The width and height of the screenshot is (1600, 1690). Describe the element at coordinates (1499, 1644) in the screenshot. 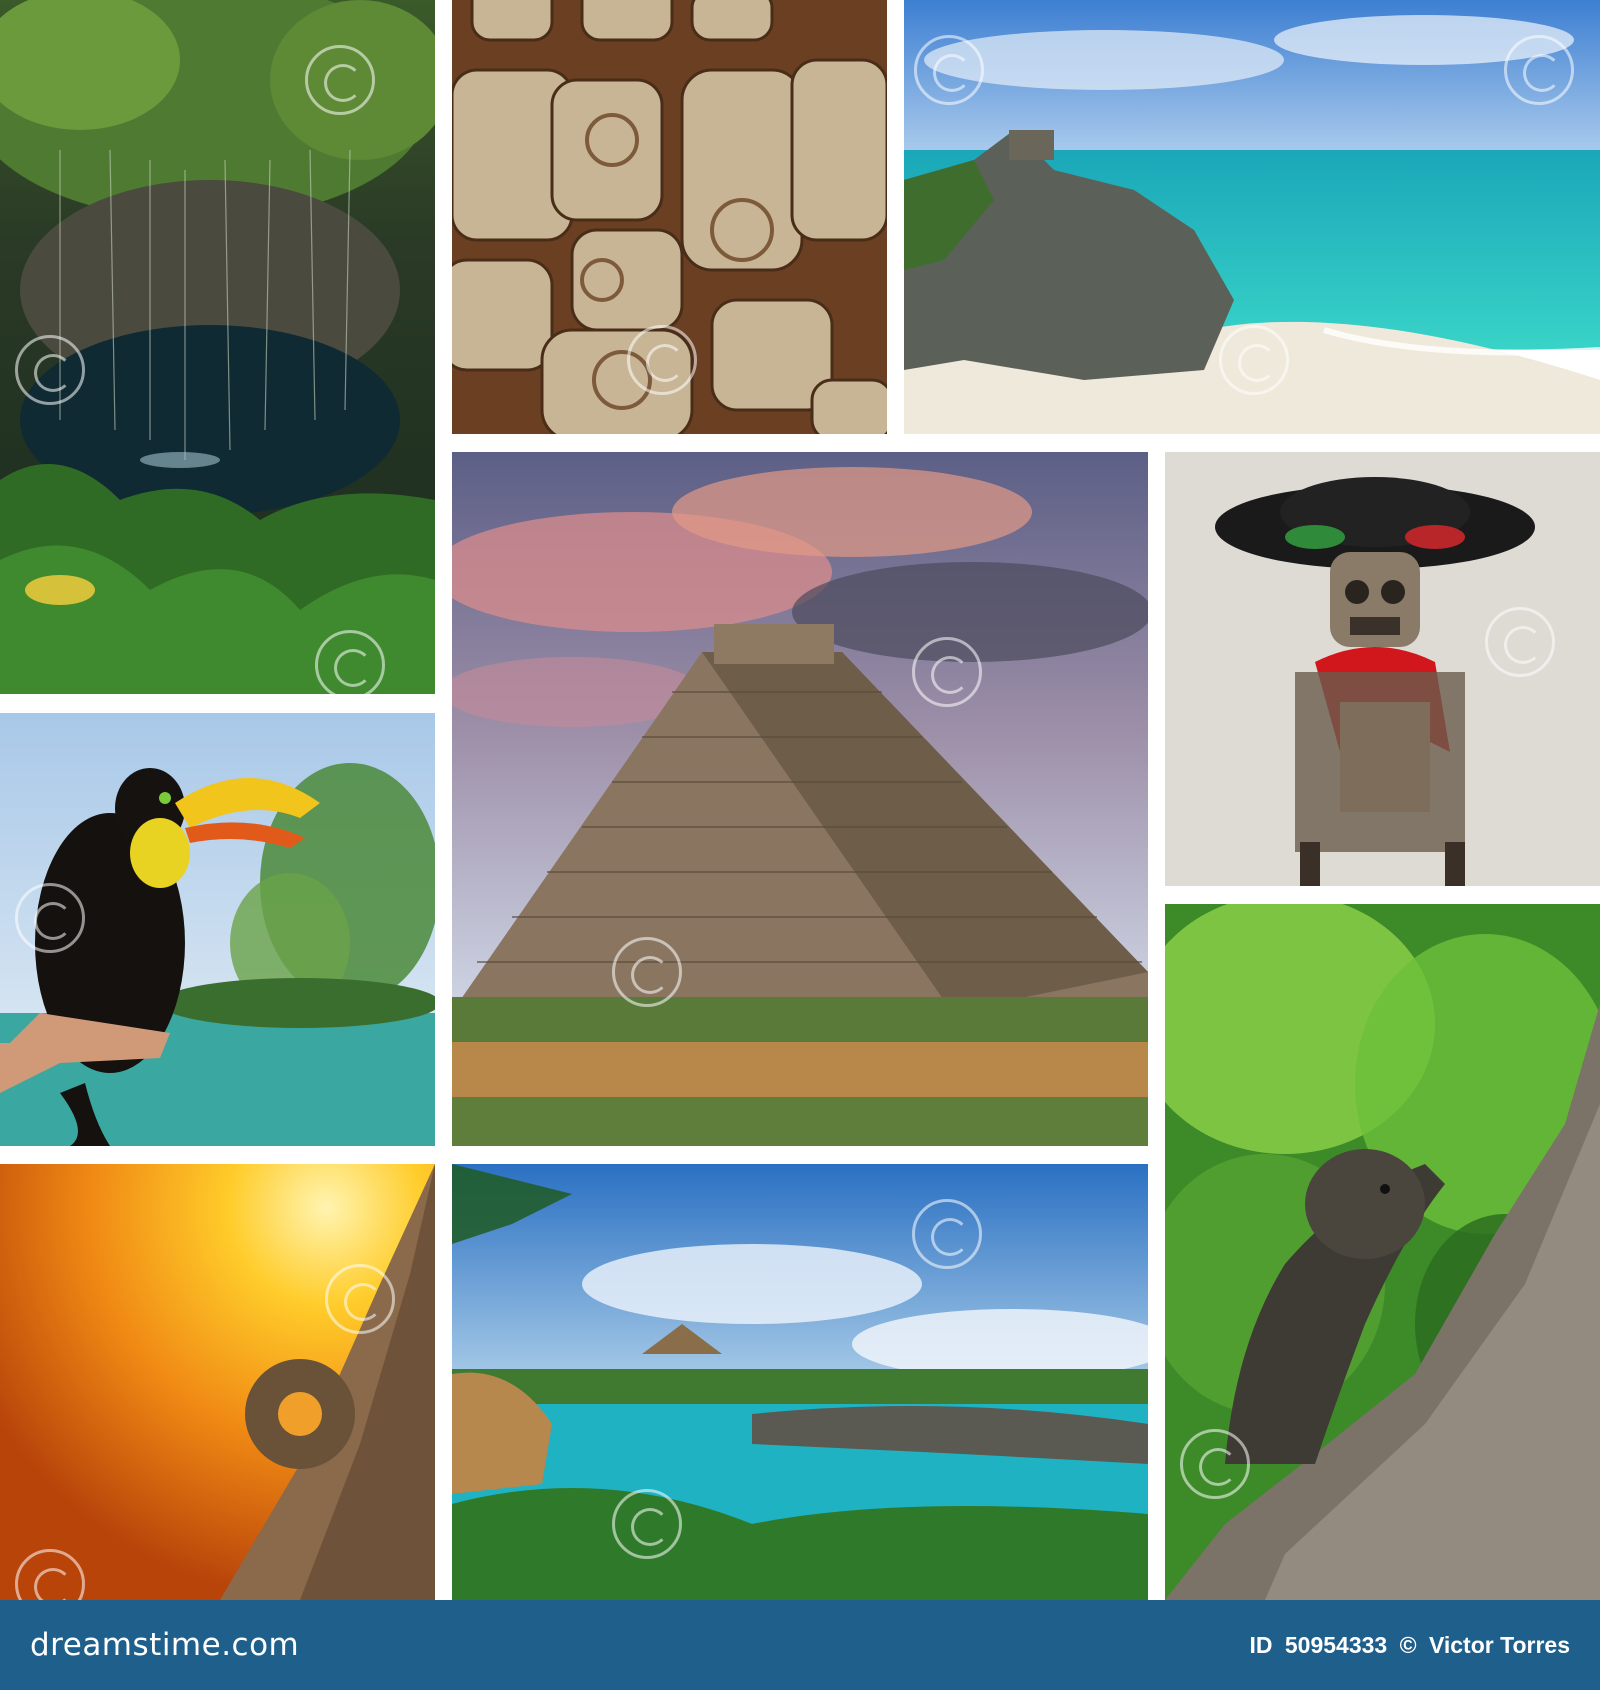

I see `author-name: Victor Torres` at that location.